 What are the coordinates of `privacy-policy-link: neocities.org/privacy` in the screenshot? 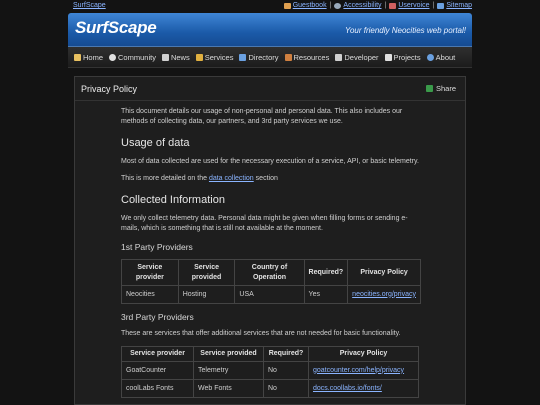 It's located at (384, 294).